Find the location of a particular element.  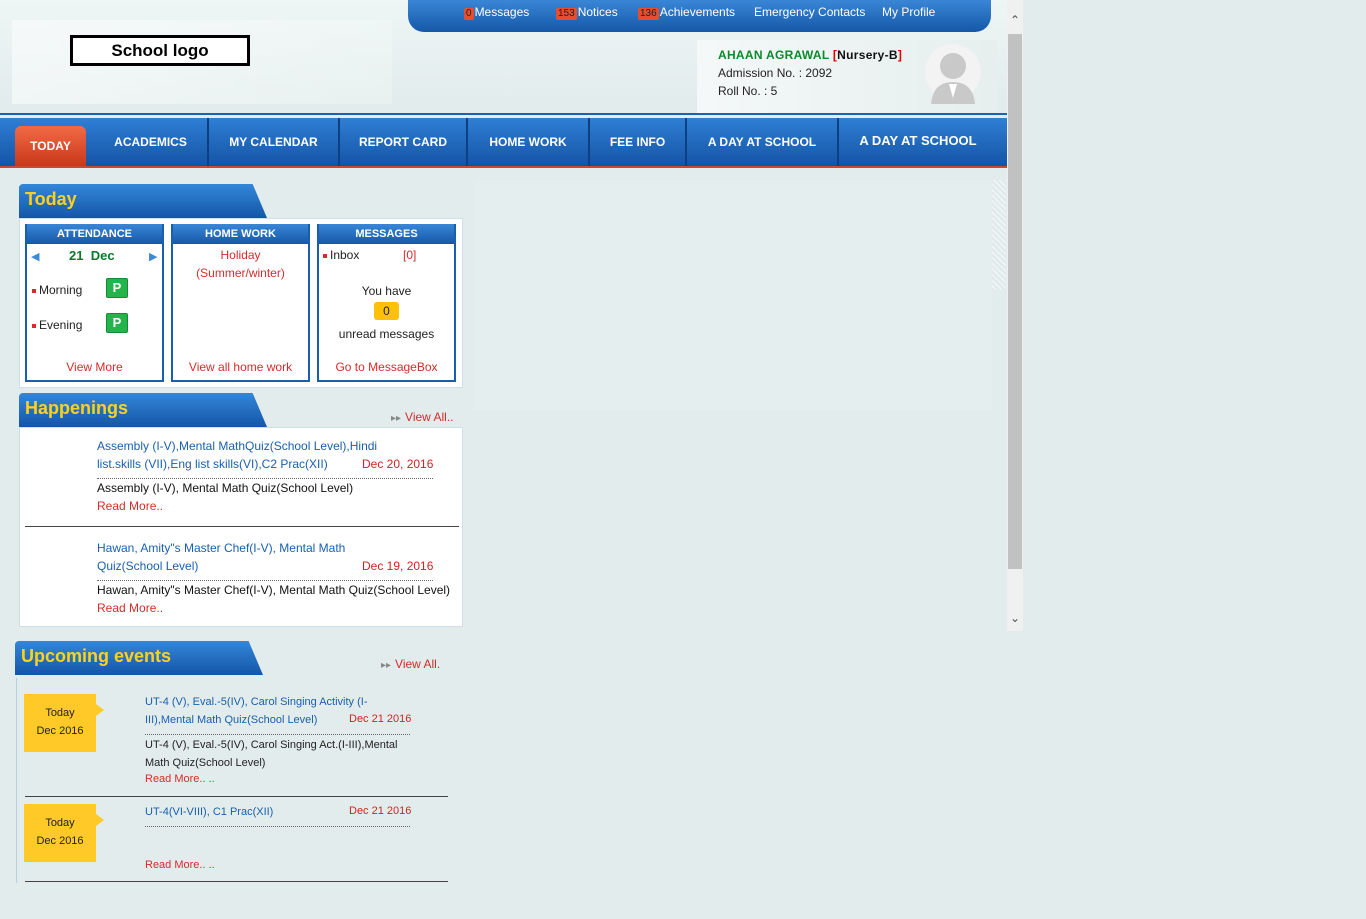

happening-date: Dec 19, 2016 is located at coordinates (398, 566).